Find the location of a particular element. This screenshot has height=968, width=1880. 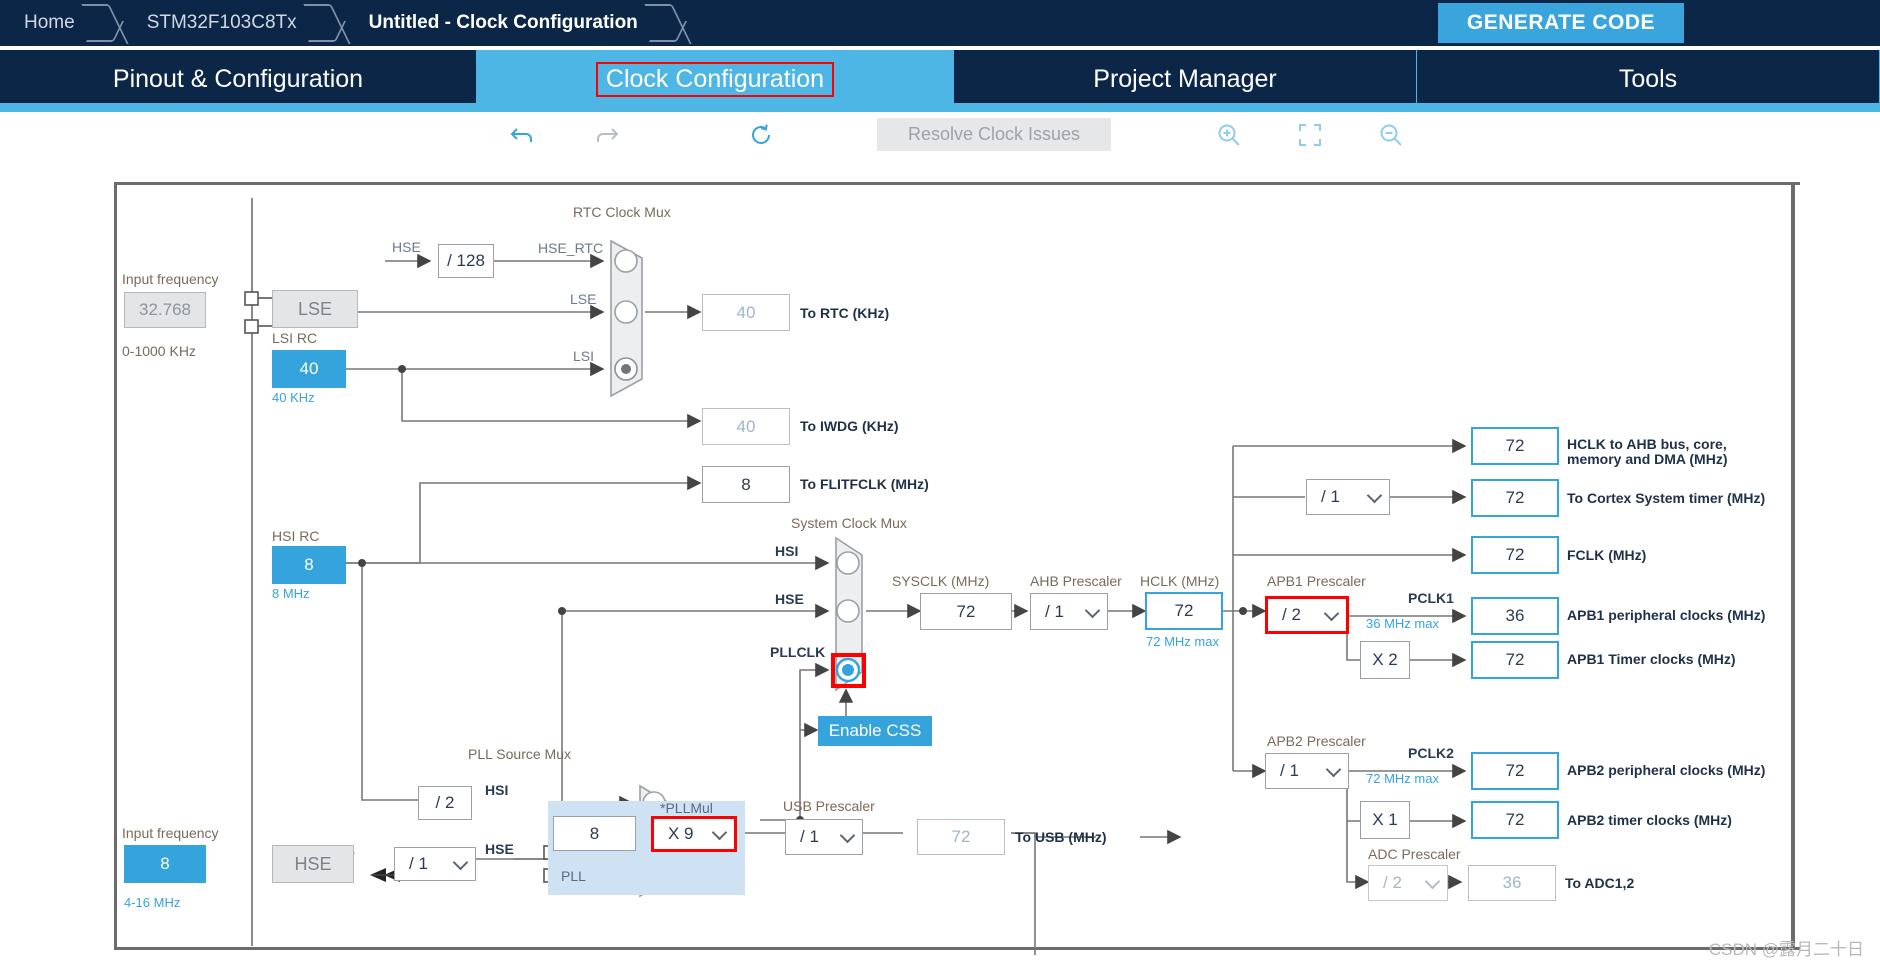

apb1-prescaler-value: / 2 is located at coordinates (1291, 614).